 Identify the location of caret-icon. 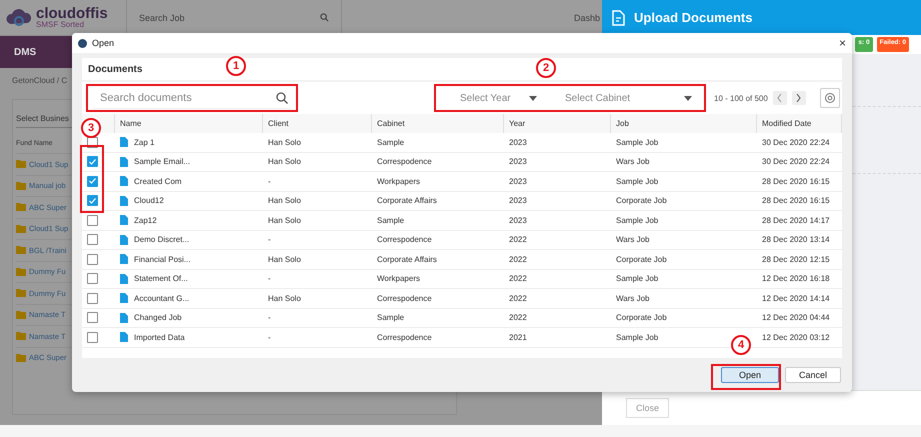
(533, 98).